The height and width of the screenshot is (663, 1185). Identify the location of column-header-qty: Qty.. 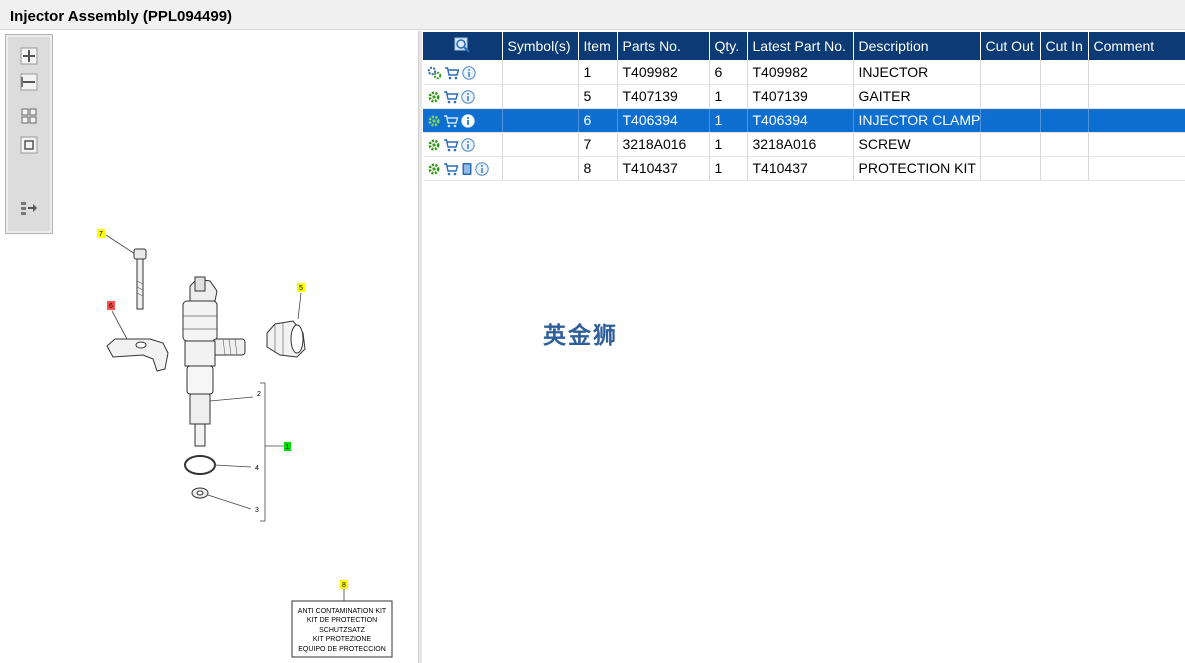
(728, 46).